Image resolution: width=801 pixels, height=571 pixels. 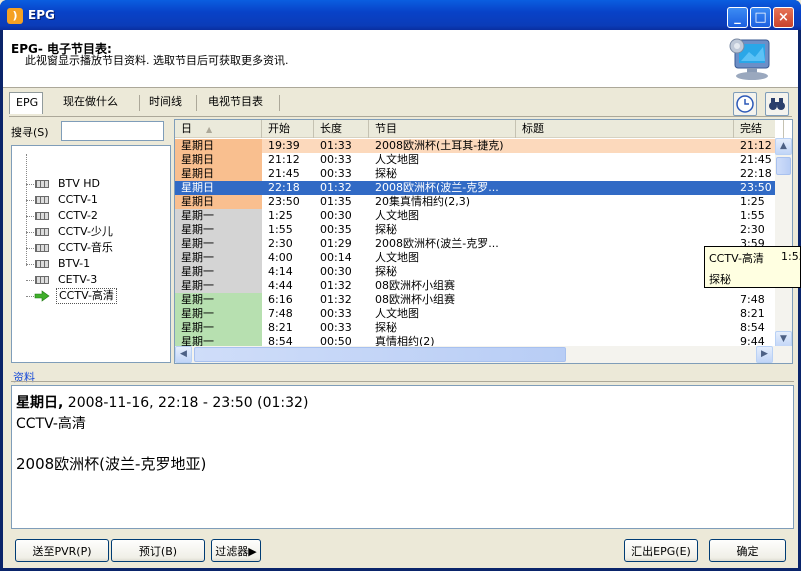 What do you see at coordinates (415, 285) in the screenshot?
I see `cell-program: 08欧洲杯小组赛` at bounding box center [415, 285].